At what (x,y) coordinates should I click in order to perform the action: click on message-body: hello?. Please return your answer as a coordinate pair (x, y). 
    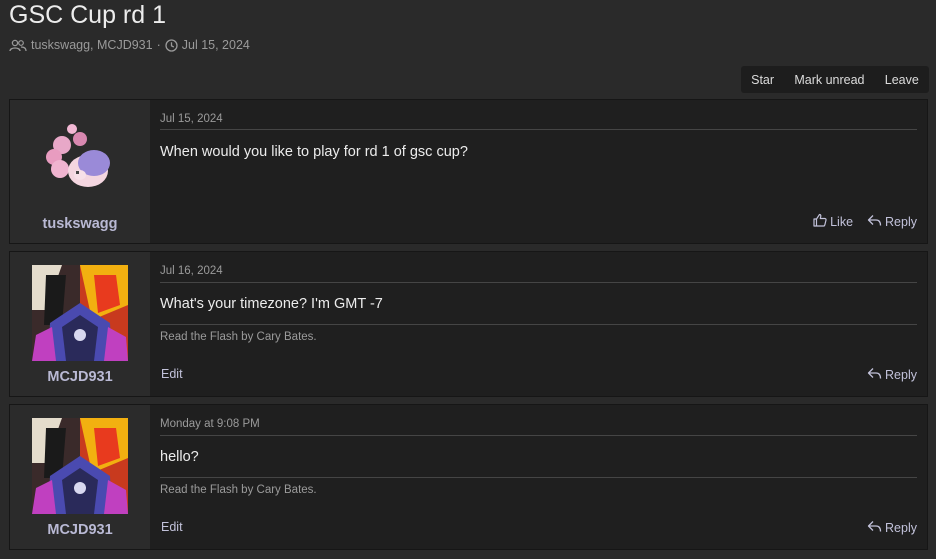
    Looking at the image, I should click on (179, 457).